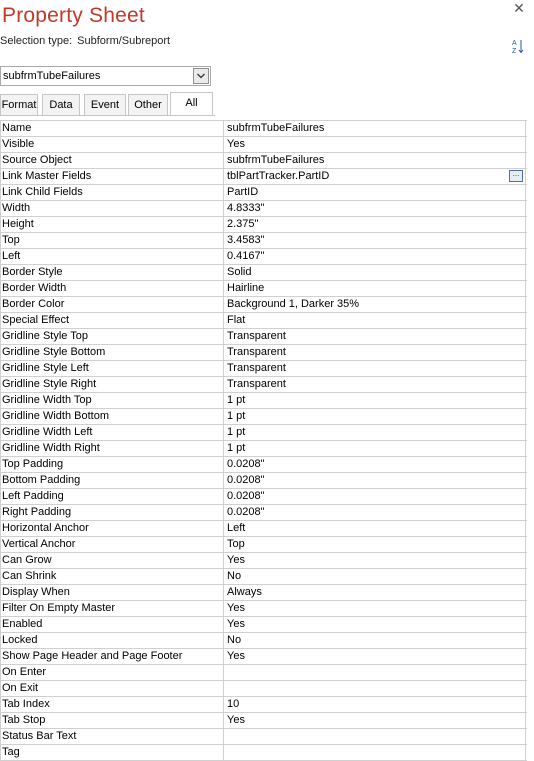 This screenshot has width=534, height=761. What do you see at coordinates (61, 104) in the screenshot?
I see `tab-data: Data` at bounding box center [61, 104].